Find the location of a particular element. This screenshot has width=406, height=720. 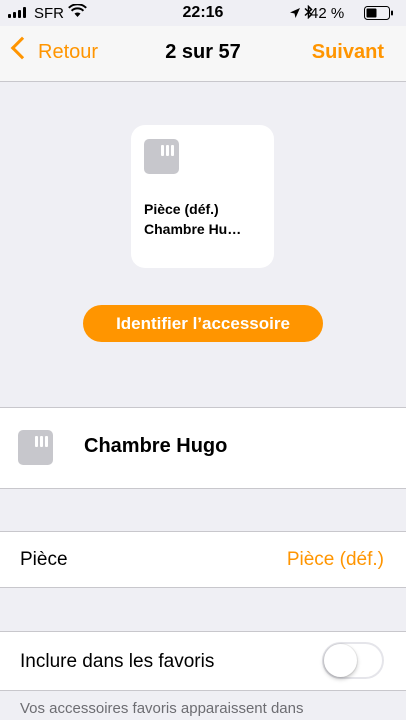

battery-percentage: 42 % is located at coordinates (327, 13).